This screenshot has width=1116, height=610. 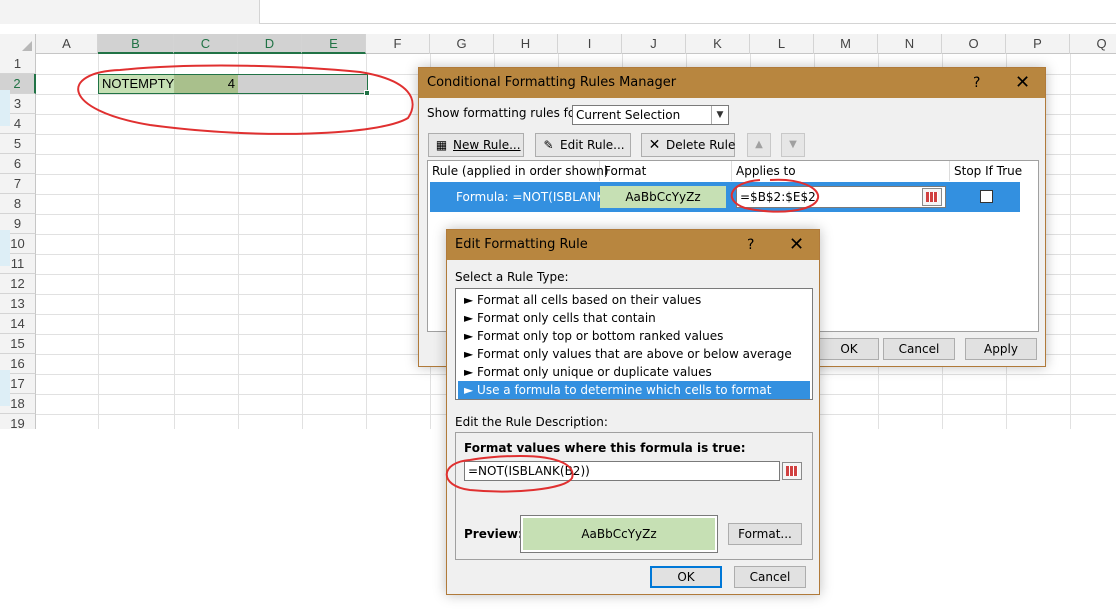 I want to click on format-preview-box: AaBbCcYyZz, so click(x=619, y=534).